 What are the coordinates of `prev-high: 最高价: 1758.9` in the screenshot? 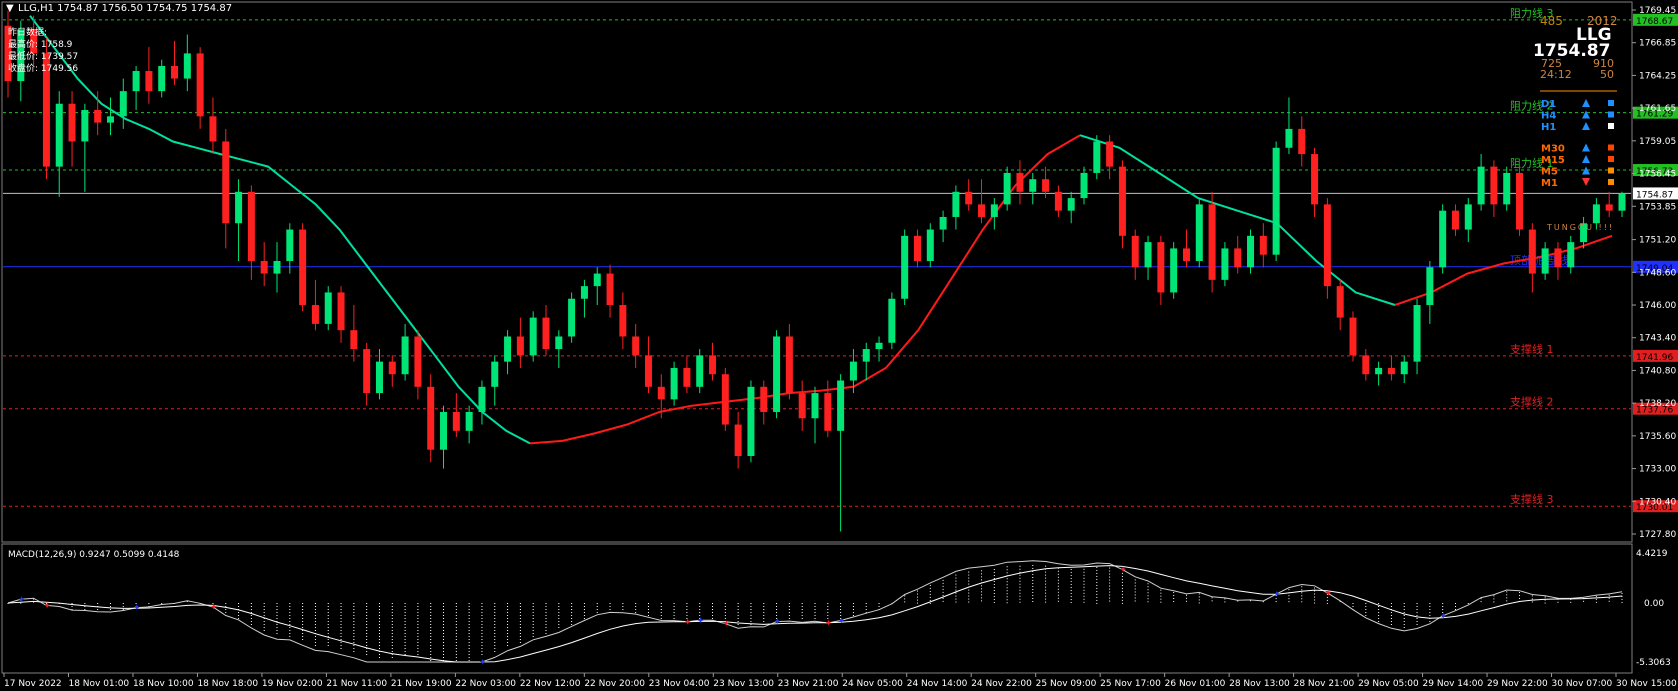 It's located at (40, 44).